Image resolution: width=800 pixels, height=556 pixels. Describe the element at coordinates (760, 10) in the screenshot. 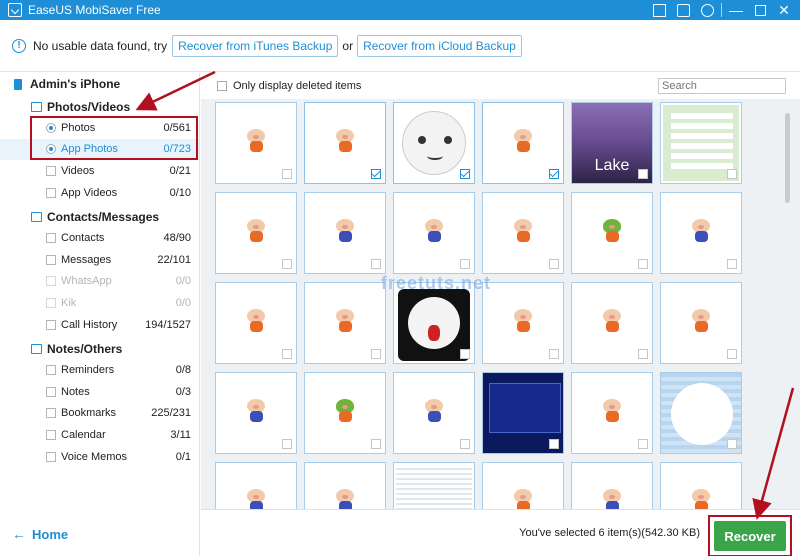

I see `maximize-icon` at that location.